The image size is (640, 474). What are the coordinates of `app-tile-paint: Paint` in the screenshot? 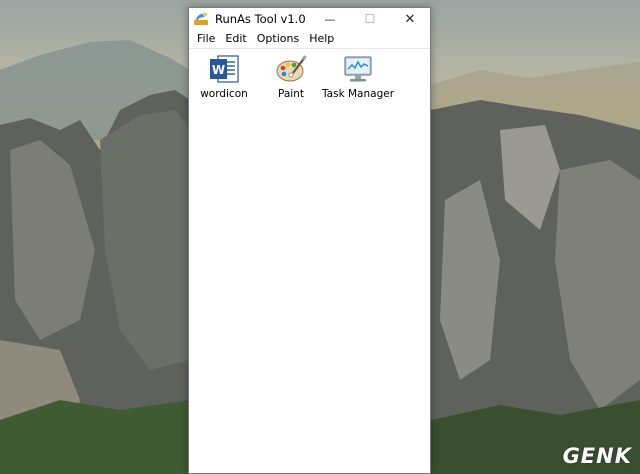 It's located at (291, 76).